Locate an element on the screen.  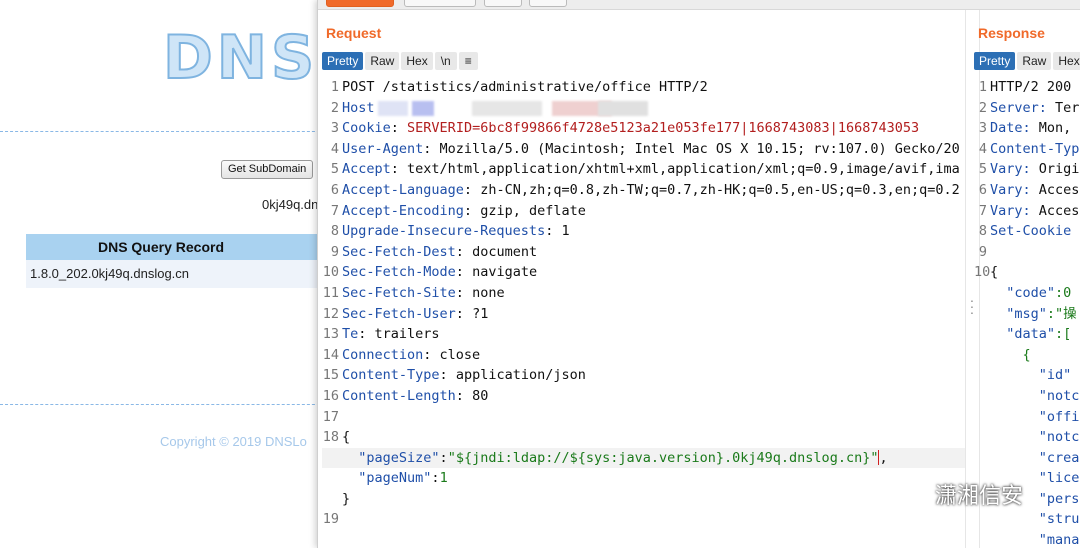
json-key: "code" is located at coordinates (1031, 292).